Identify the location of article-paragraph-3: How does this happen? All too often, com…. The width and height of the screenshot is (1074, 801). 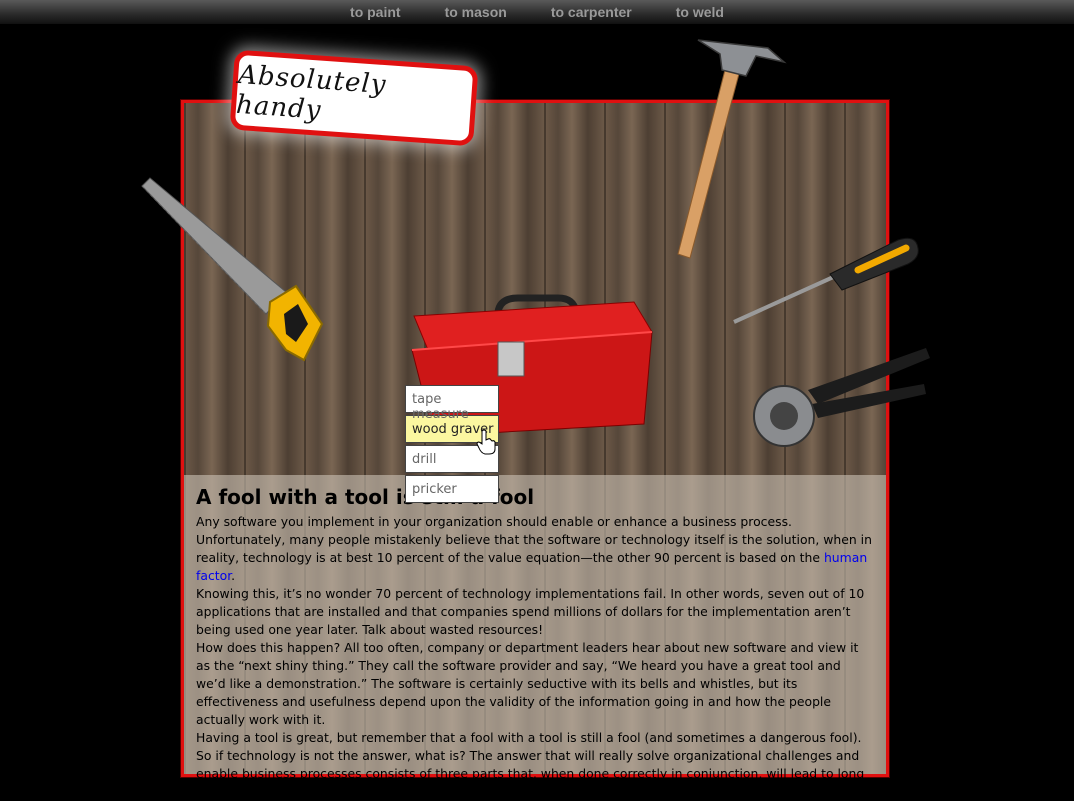
(527, 683).